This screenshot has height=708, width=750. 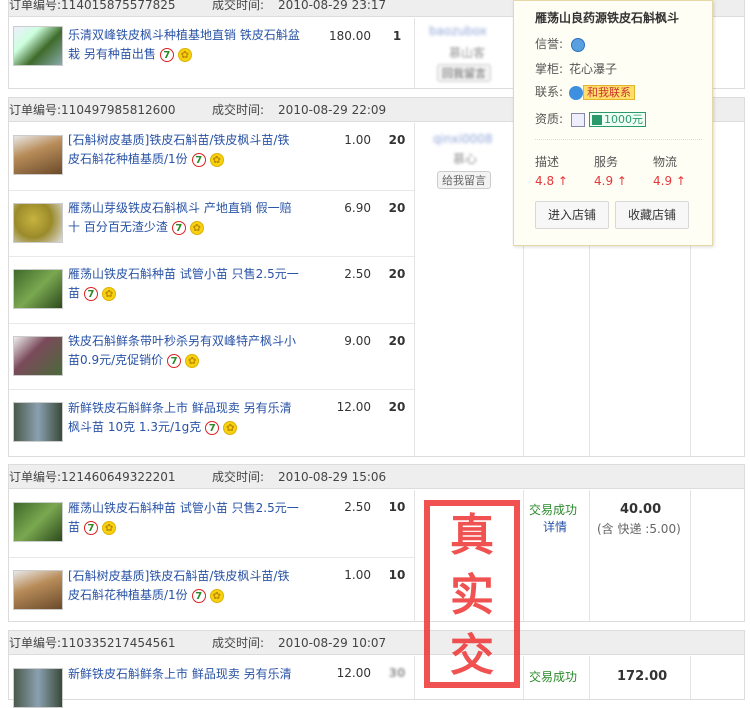 What do you see at coordinates (463, 139) in the screenshot?
I see `buyer-name: qinxi0008` at bounding box center [463, 139].